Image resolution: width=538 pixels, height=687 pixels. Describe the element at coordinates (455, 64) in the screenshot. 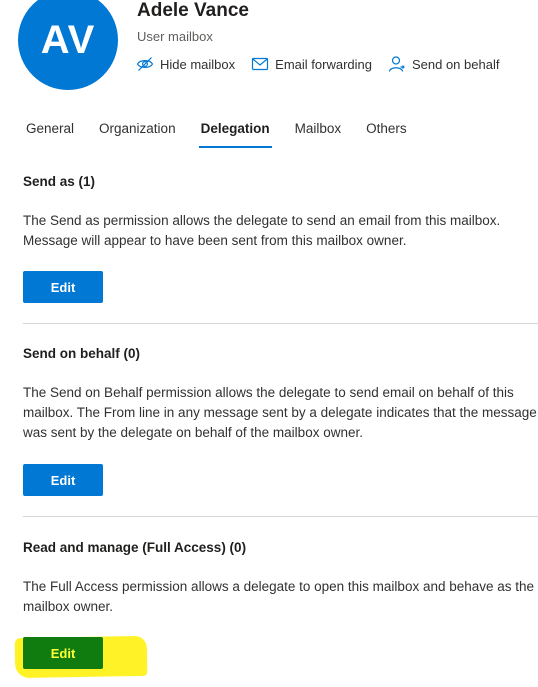

I see `send-on-behalf-label: Send on behalf` at that location.